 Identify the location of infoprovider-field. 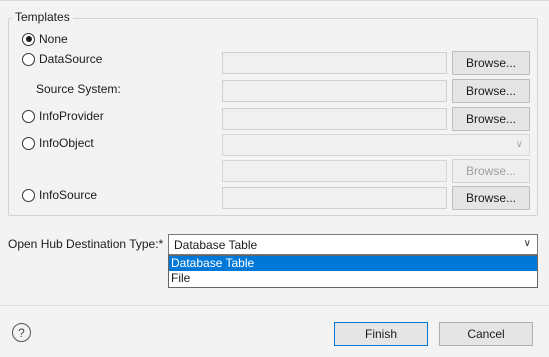
(334, 119).